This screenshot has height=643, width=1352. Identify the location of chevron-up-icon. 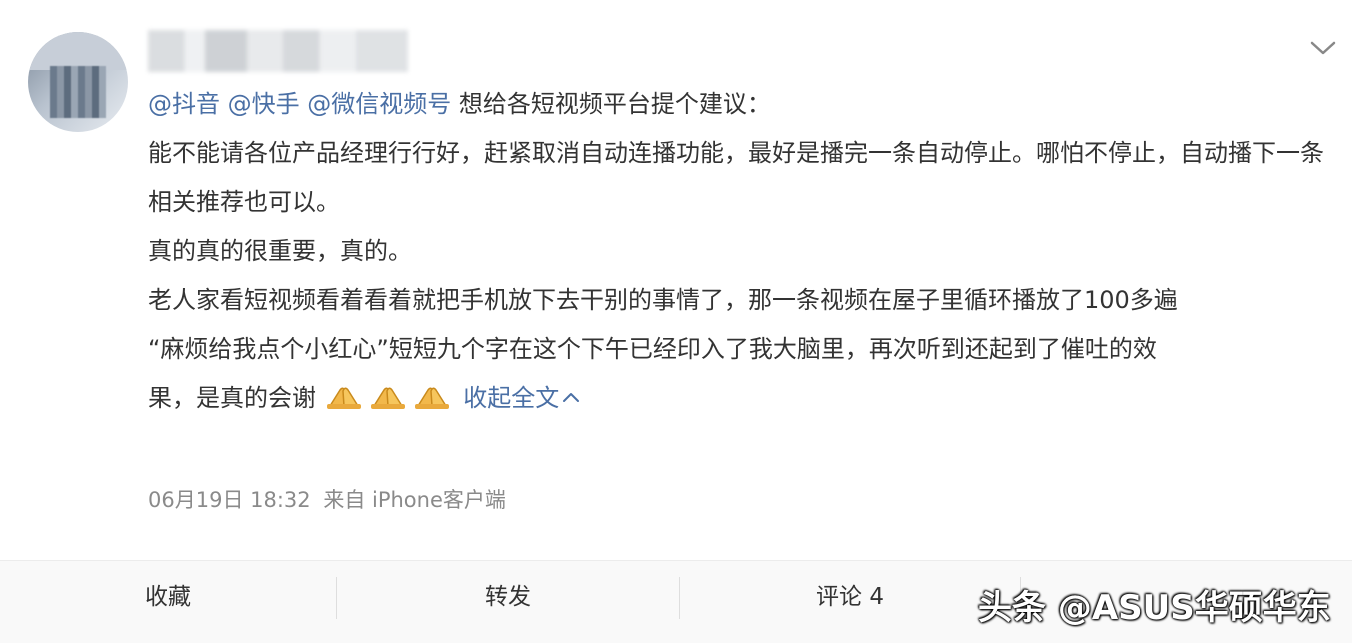
(571, 397).